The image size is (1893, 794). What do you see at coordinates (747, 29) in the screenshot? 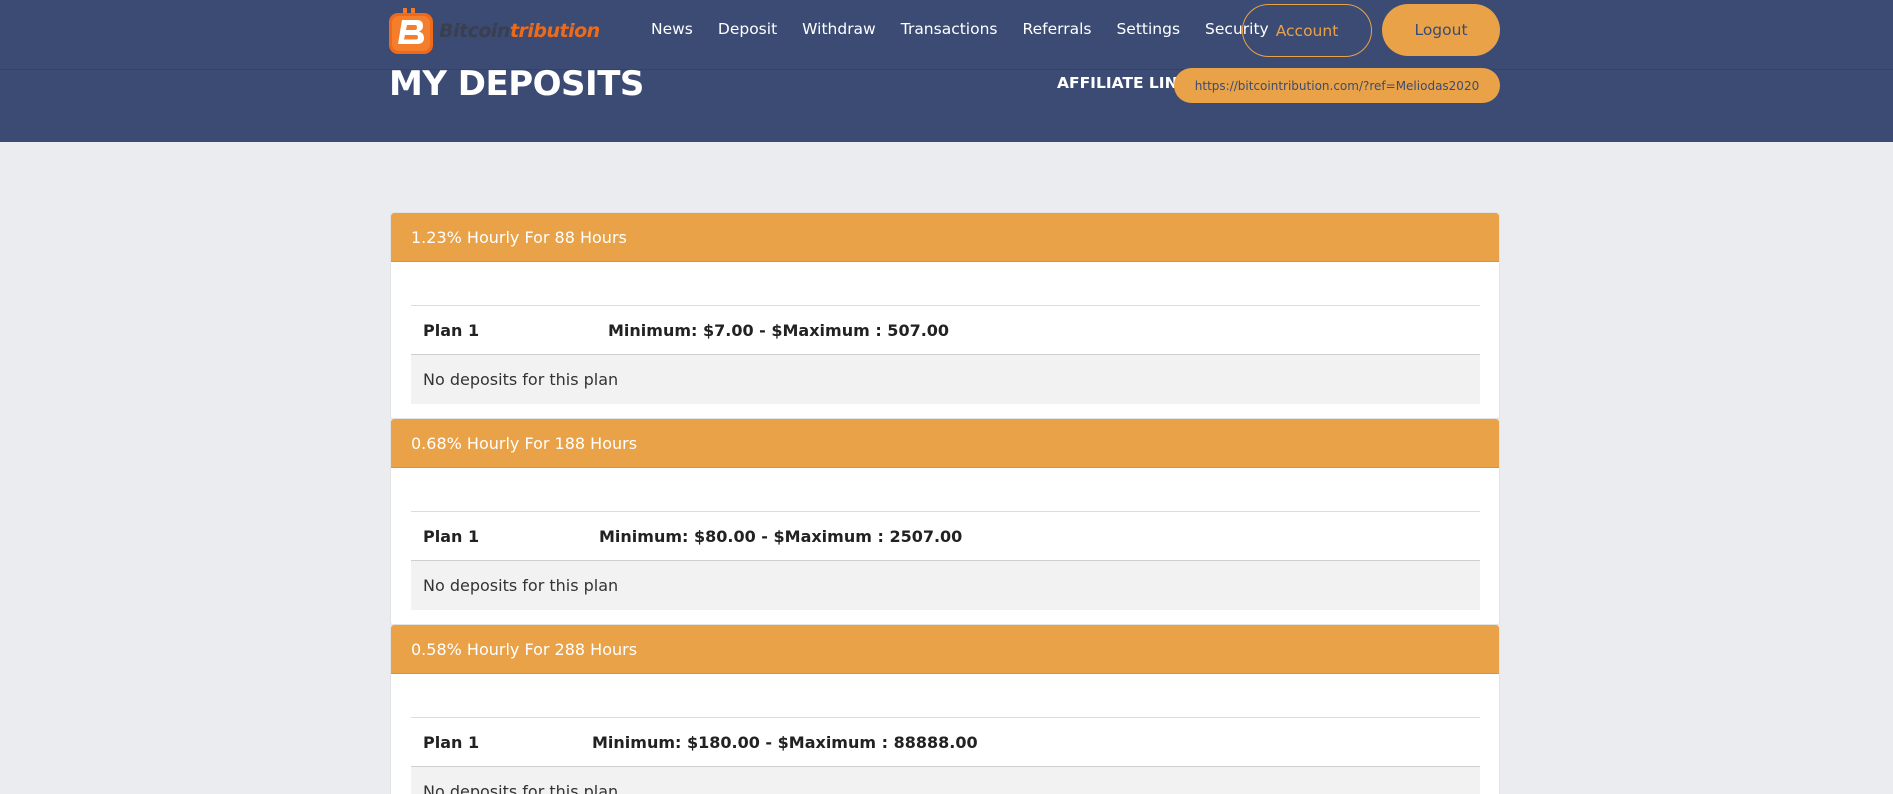
I see `nav-item-deposit: Deposit` at bounding box center [747, 29].